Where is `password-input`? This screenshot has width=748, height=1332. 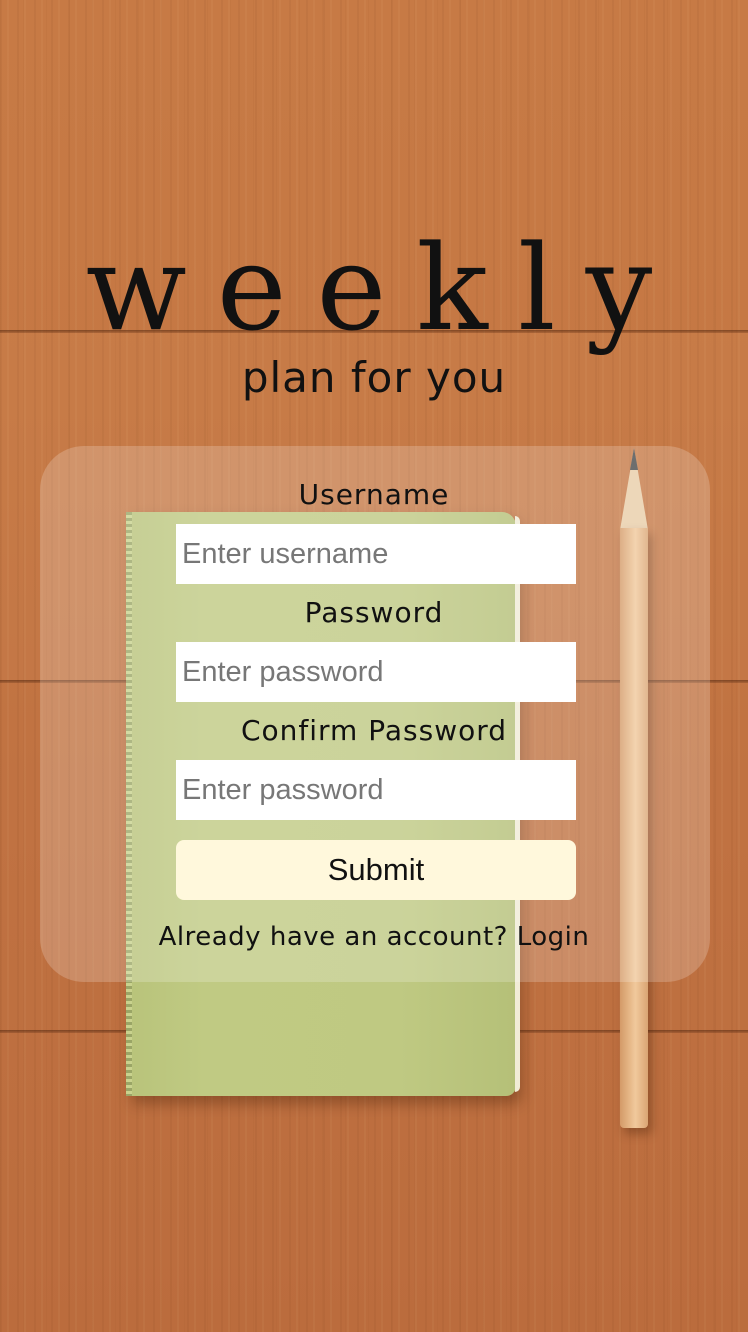 password-input is located at coordinates (376, 672).